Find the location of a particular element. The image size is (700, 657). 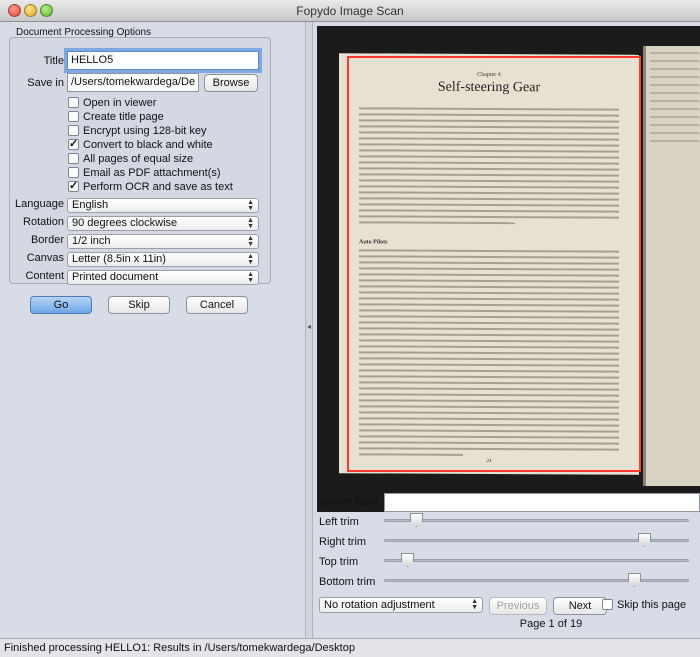

pane-splitter: ◂ is located at coordinates (309, 330).